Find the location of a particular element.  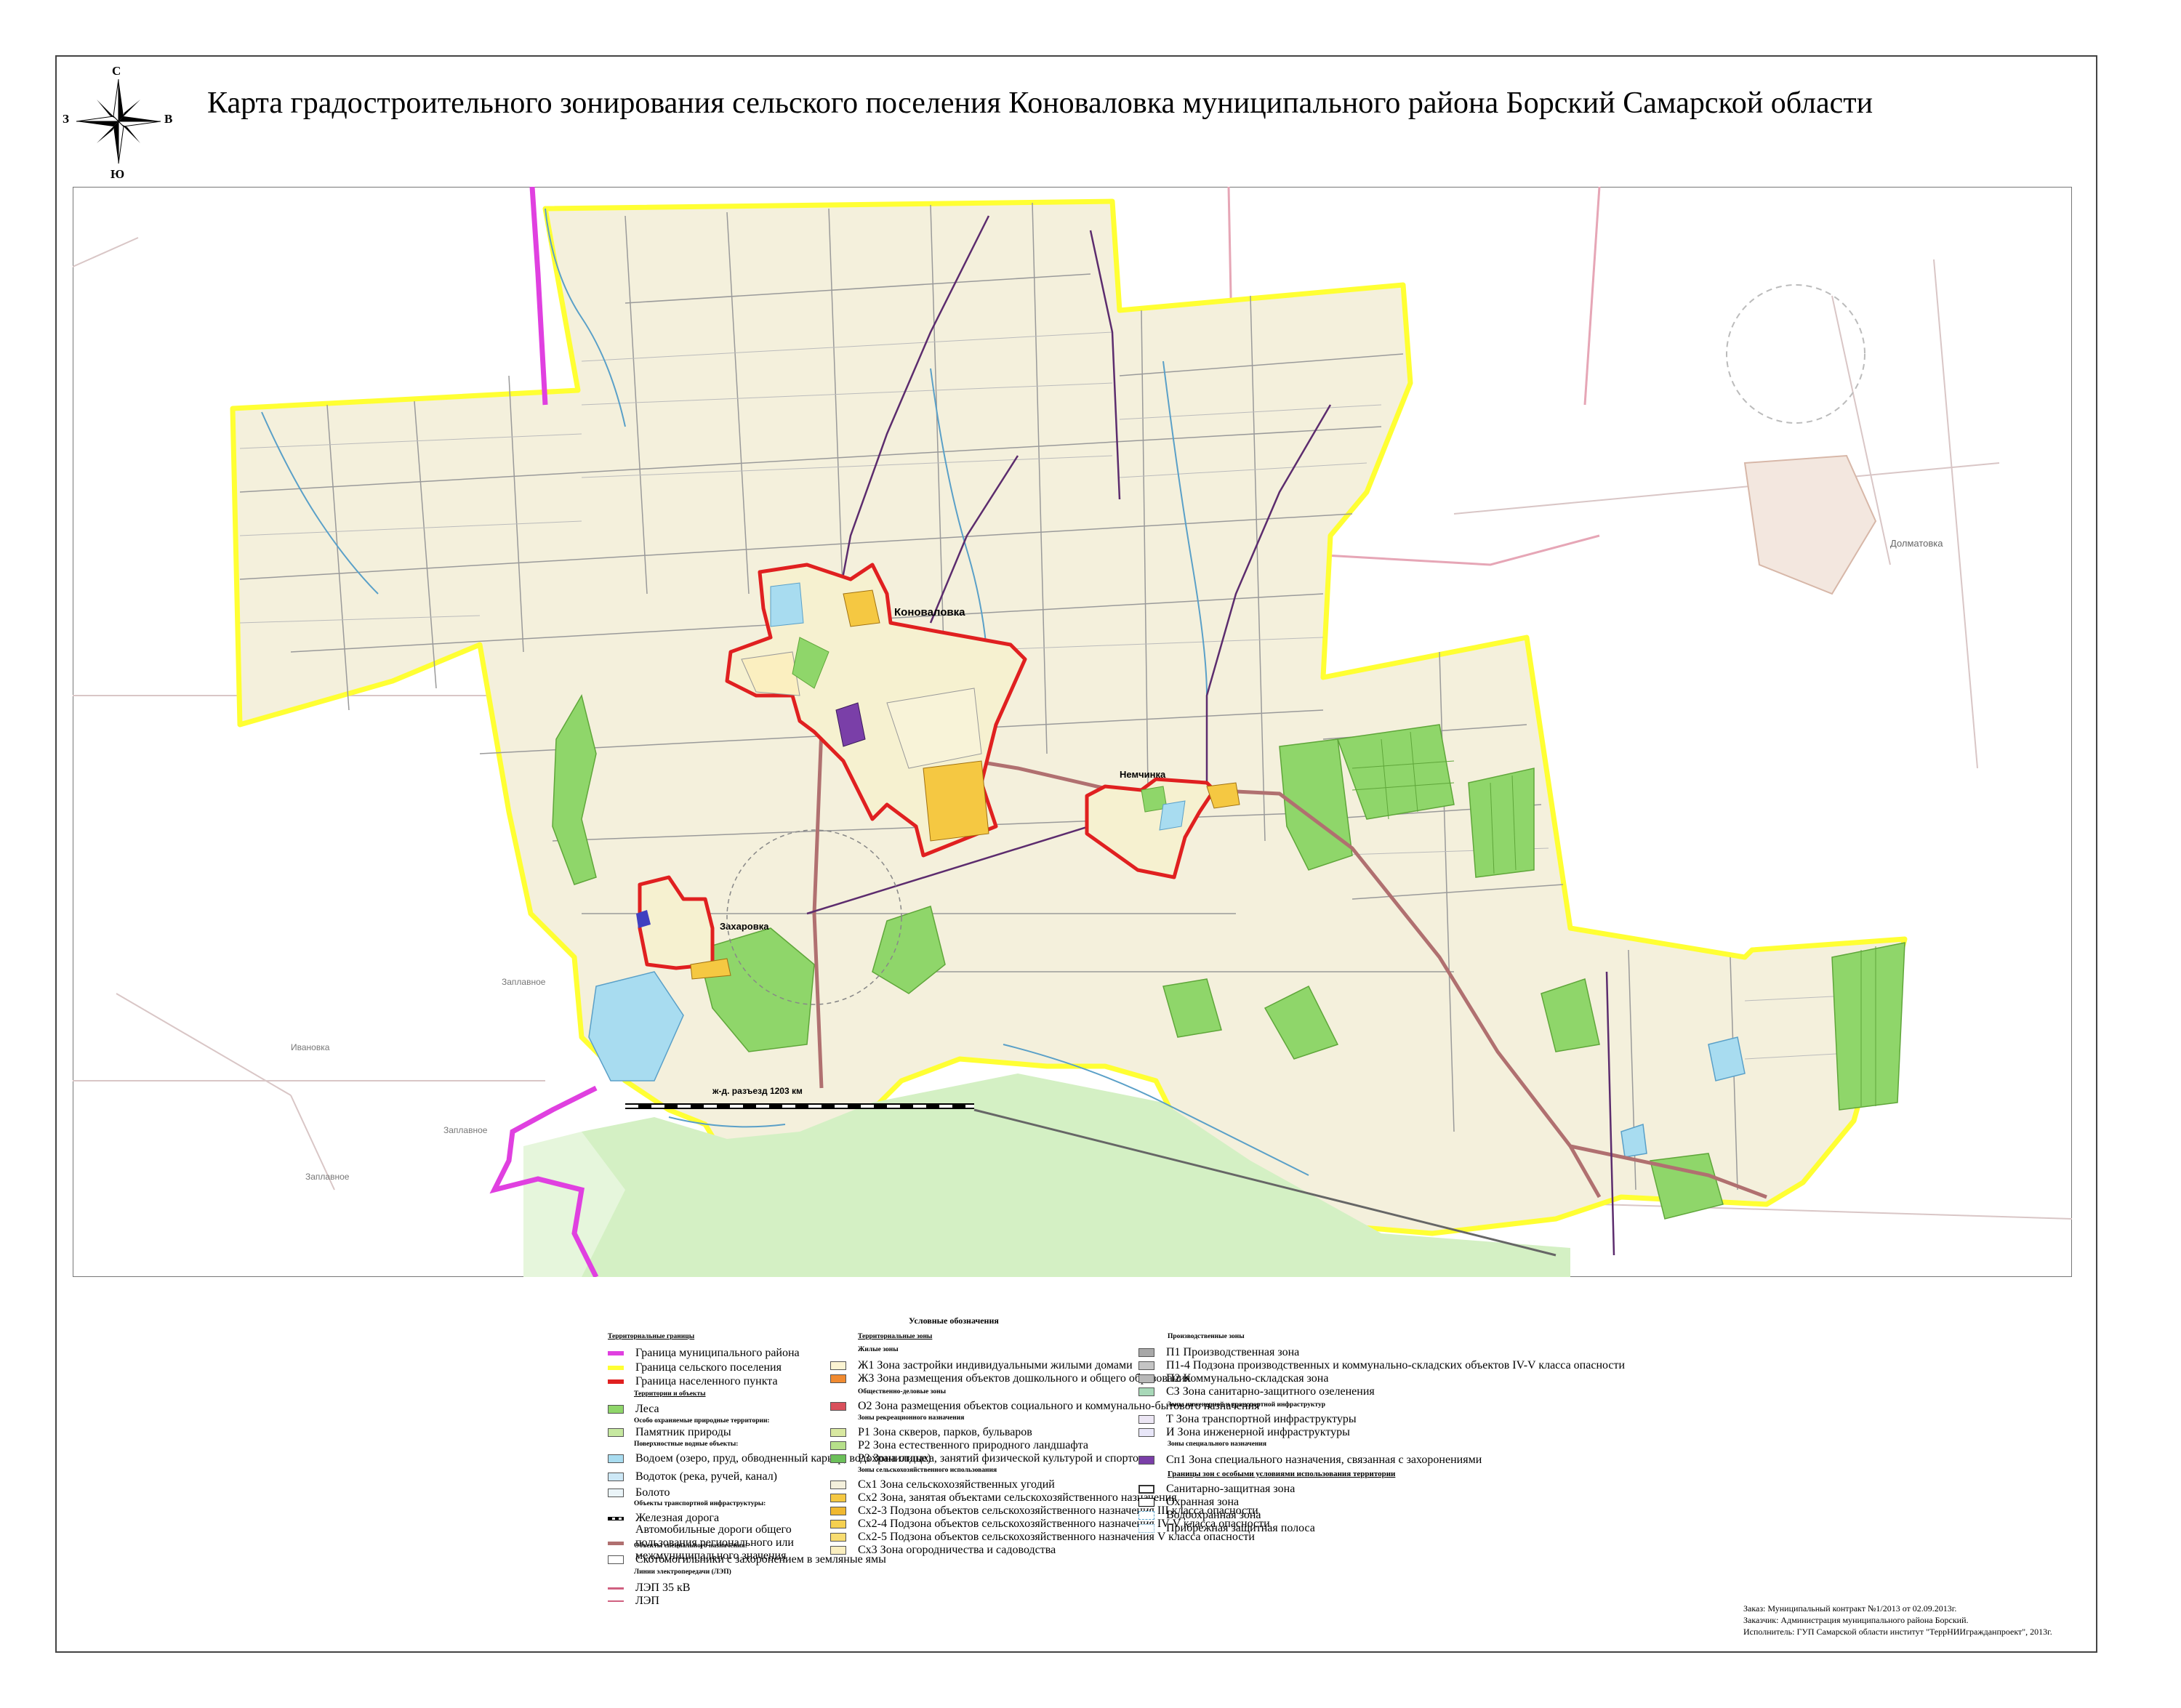

station-label: ж-д. разъезд 1203 км is located at coordinates (758, 1091).